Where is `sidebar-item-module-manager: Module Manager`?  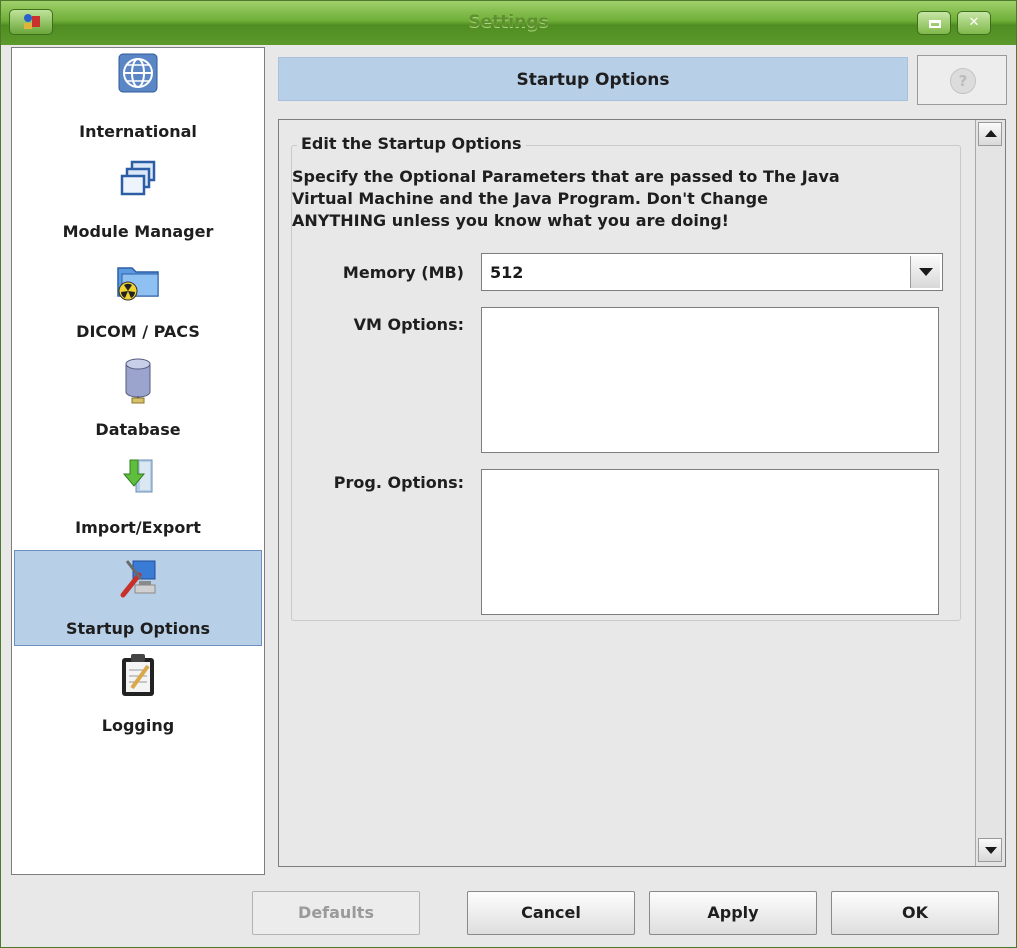 sidebar-item-module-manager: Module Manager is located at coordinates (138, 206).